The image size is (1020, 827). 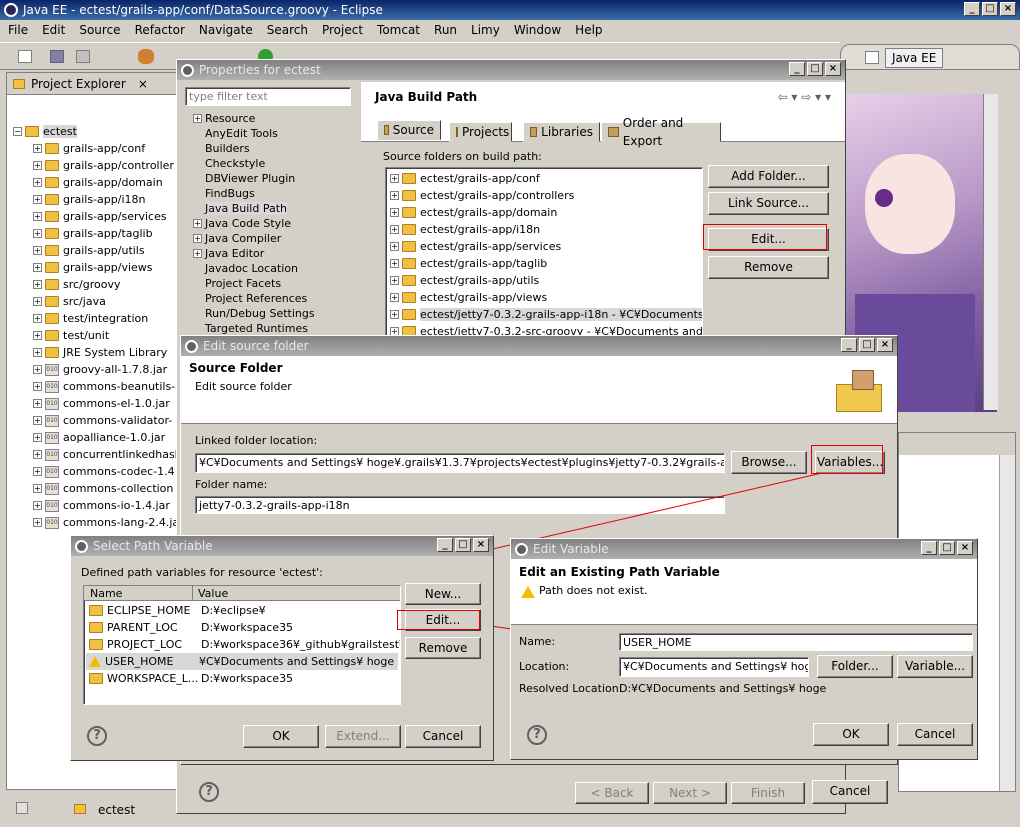 What do you see at coordinates (105, 250) in the screenshot?
I see `tree-item: + grails-app/utils` at bounding box center [105, 250].